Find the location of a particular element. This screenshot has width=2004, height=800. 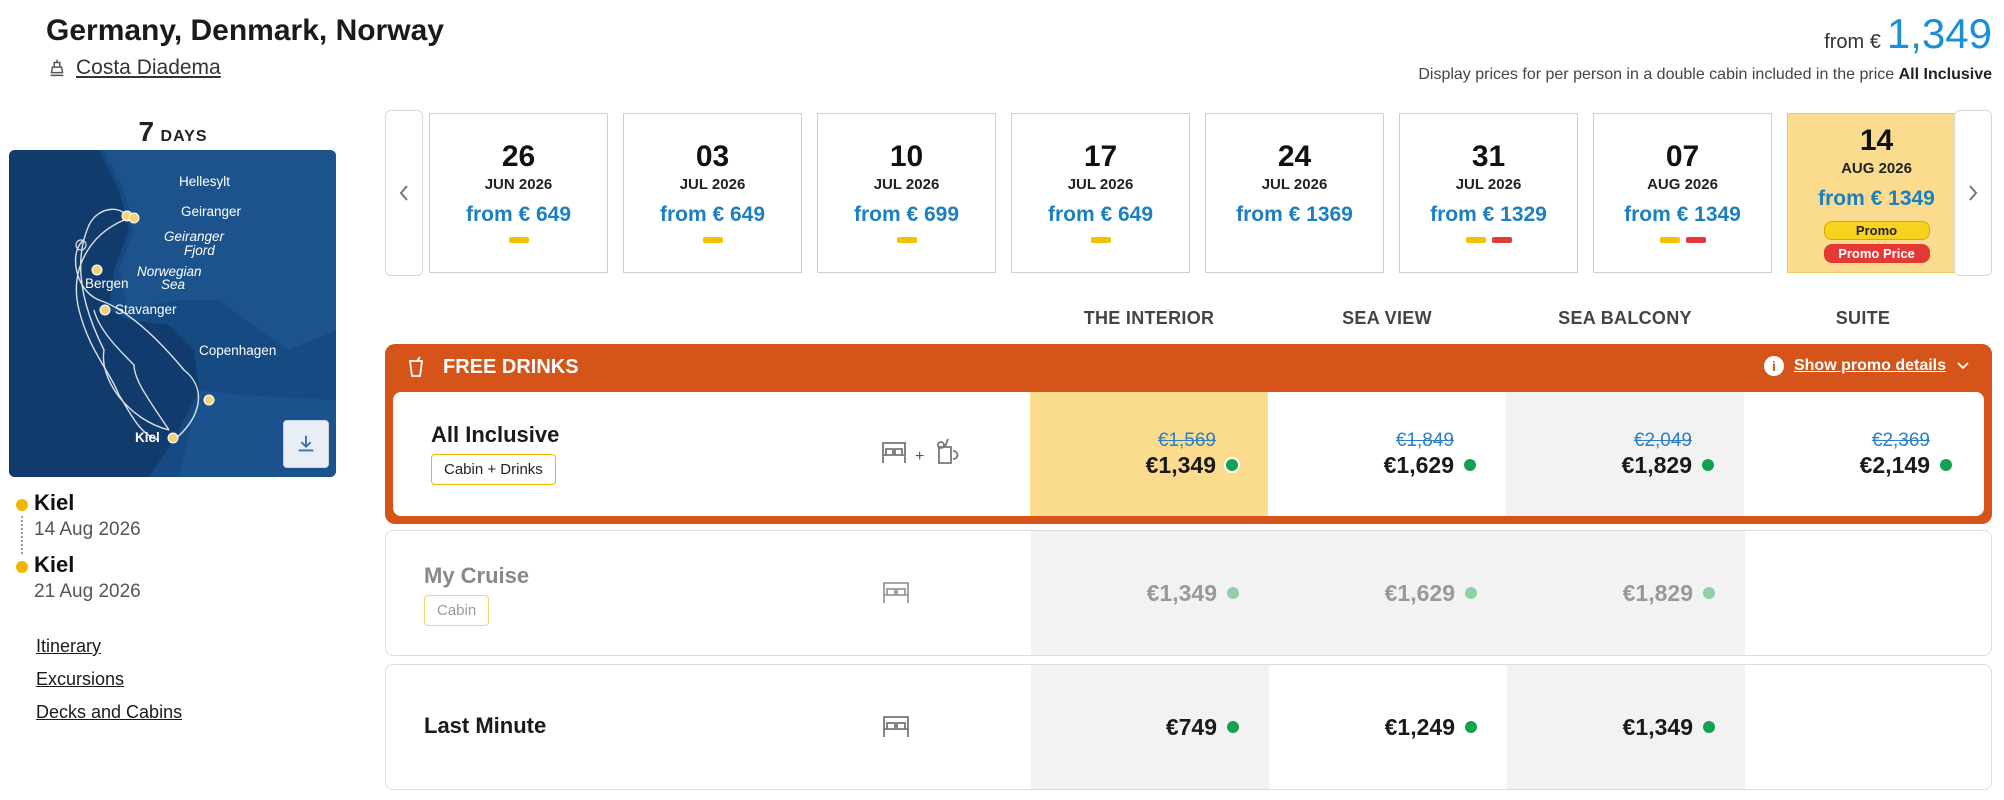

price-cell-interior: €1,349 is located at coordinates (1150, 593).